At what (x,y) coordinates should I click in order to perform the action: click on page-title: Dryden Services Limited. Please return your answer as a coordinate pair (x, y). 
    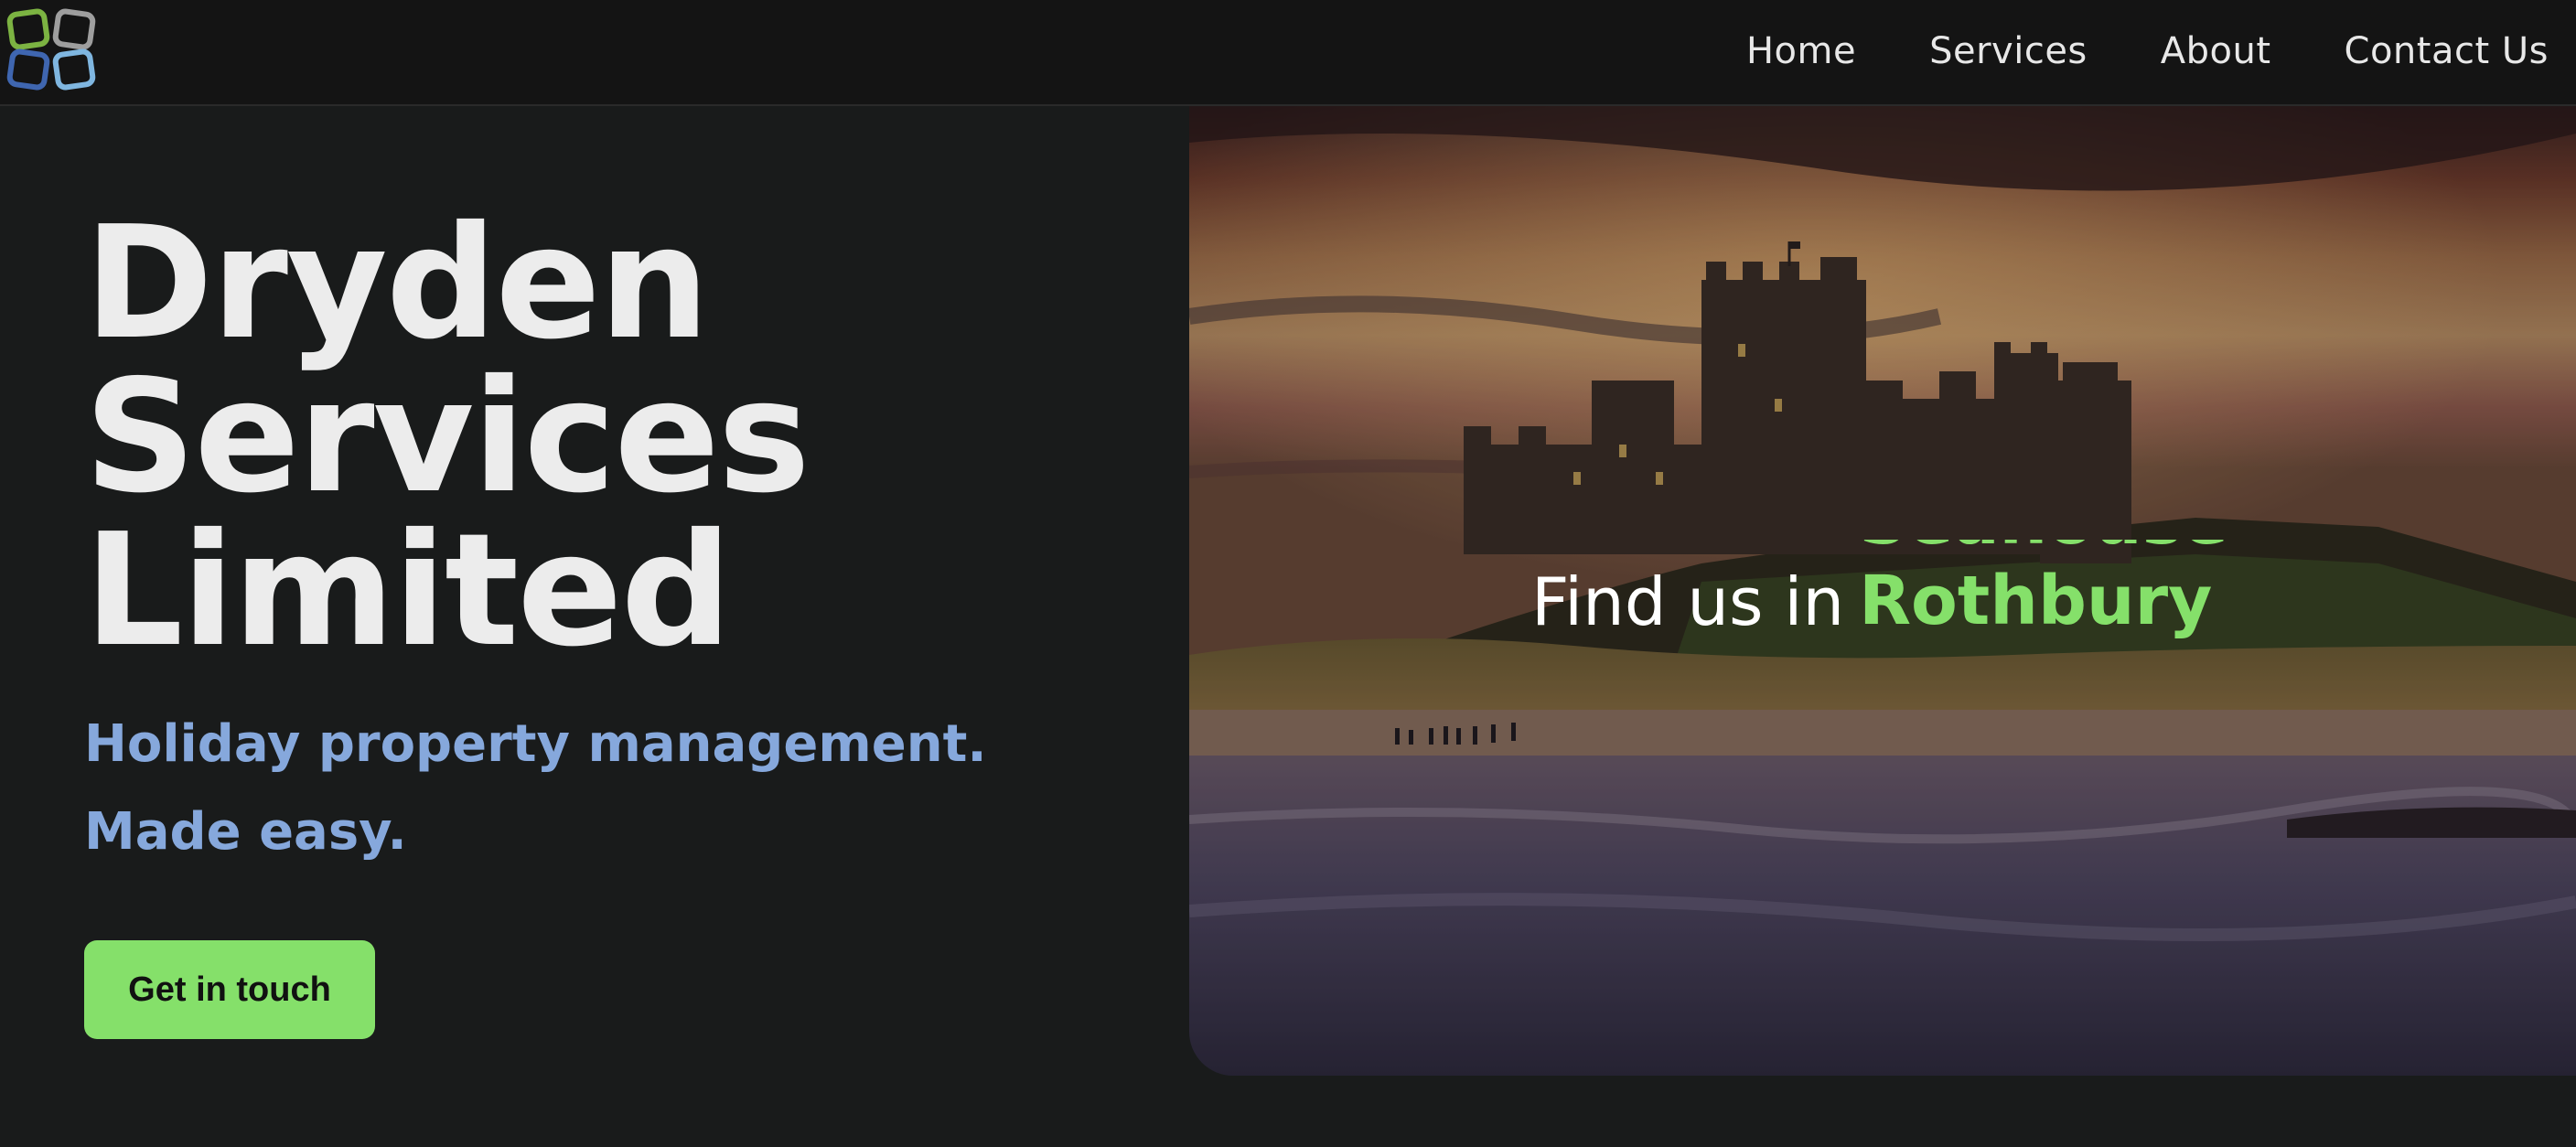
    Looking at the image, I should click on (447, 437).